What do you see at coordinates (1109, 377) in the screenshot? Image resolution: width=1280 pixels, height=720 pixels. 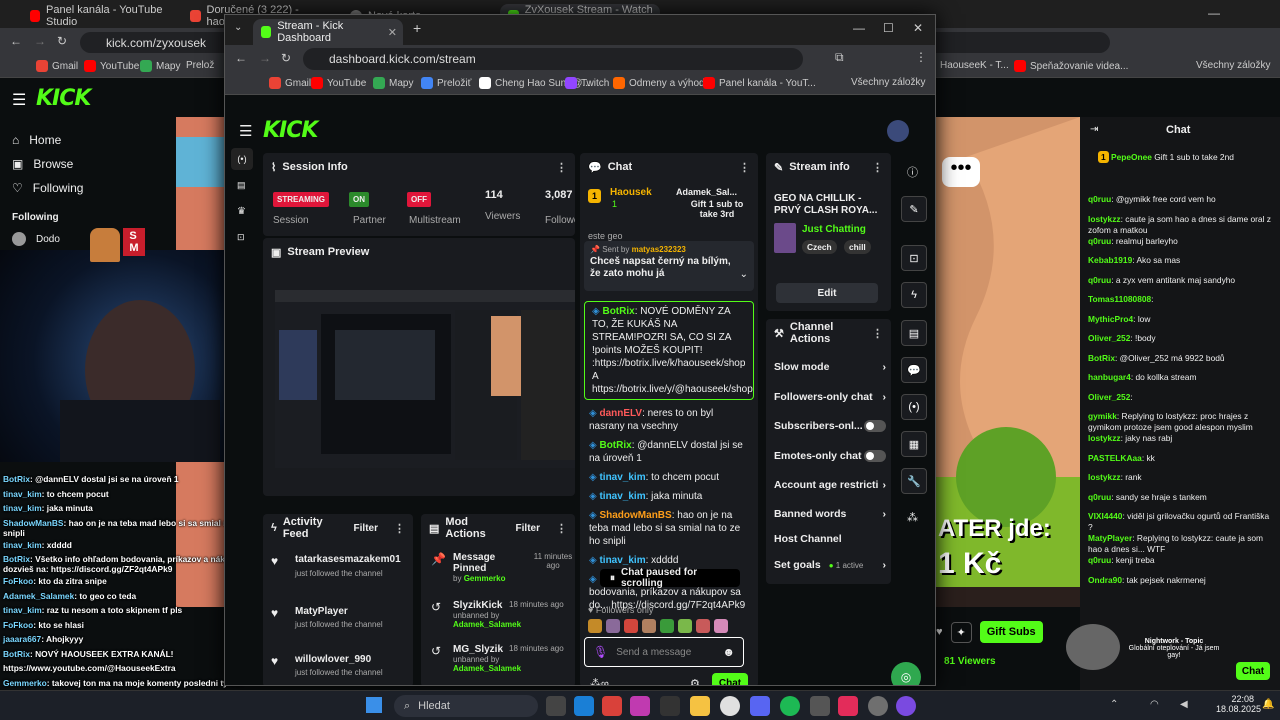 I see `chat-user: hanbugar4` at bounding box center [1109, 377].